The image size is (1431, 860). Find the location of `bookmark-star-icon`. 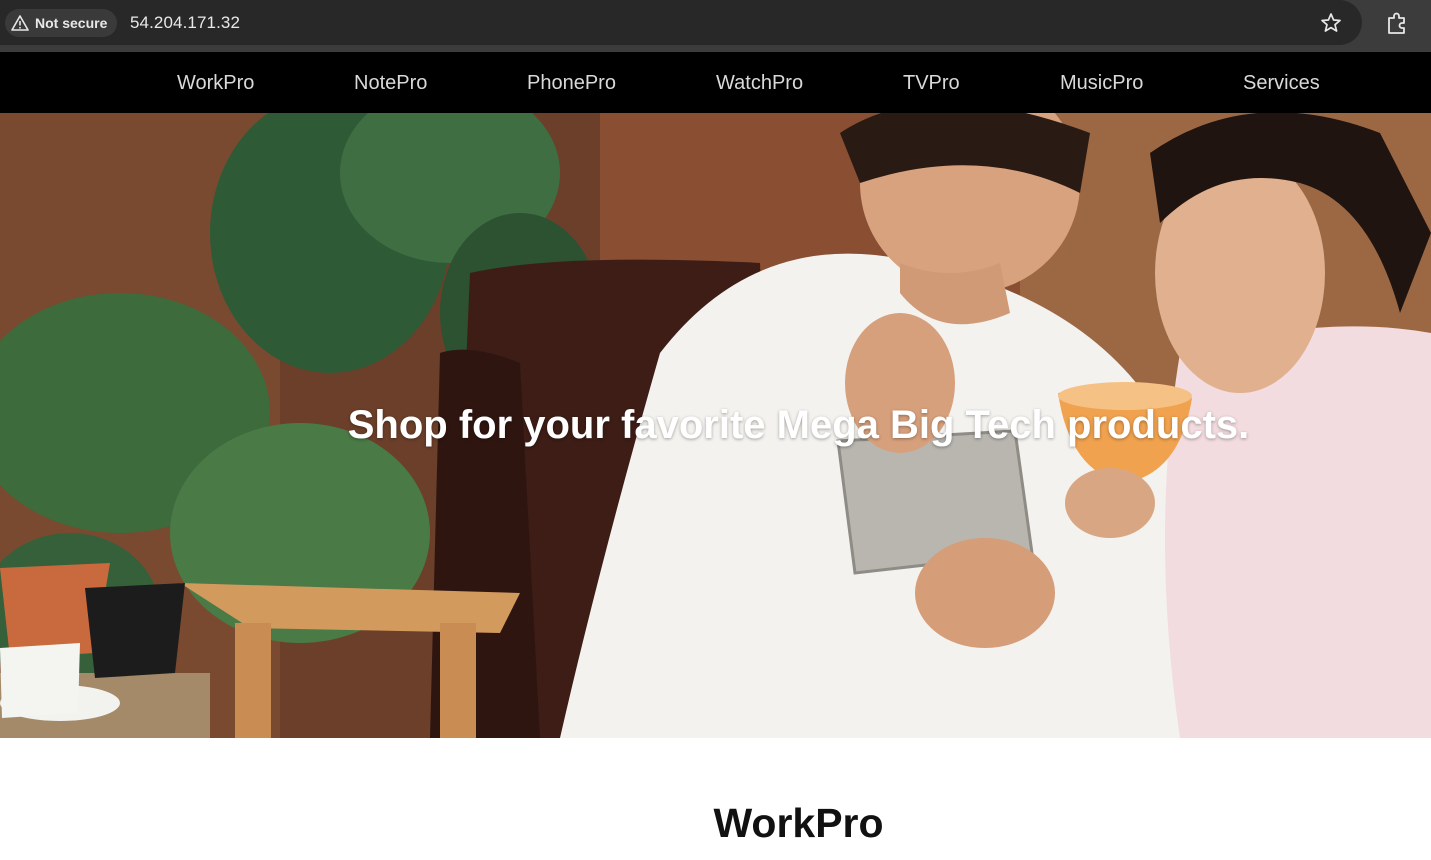

bookmark-star-icon is located at coordinates (1331, 23).